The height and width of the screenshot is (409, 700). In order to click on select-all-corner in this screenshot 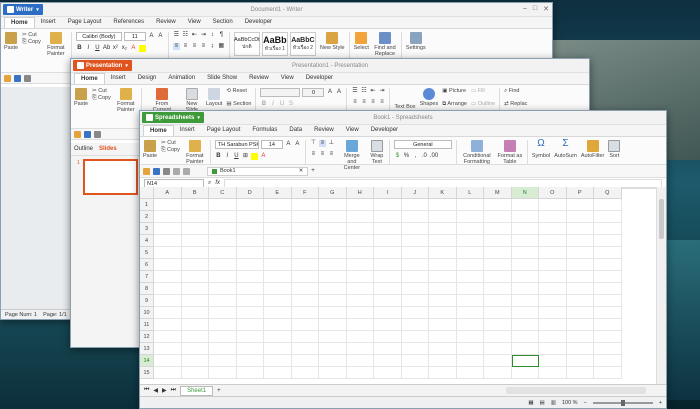, I will do `click(147, 193)`.